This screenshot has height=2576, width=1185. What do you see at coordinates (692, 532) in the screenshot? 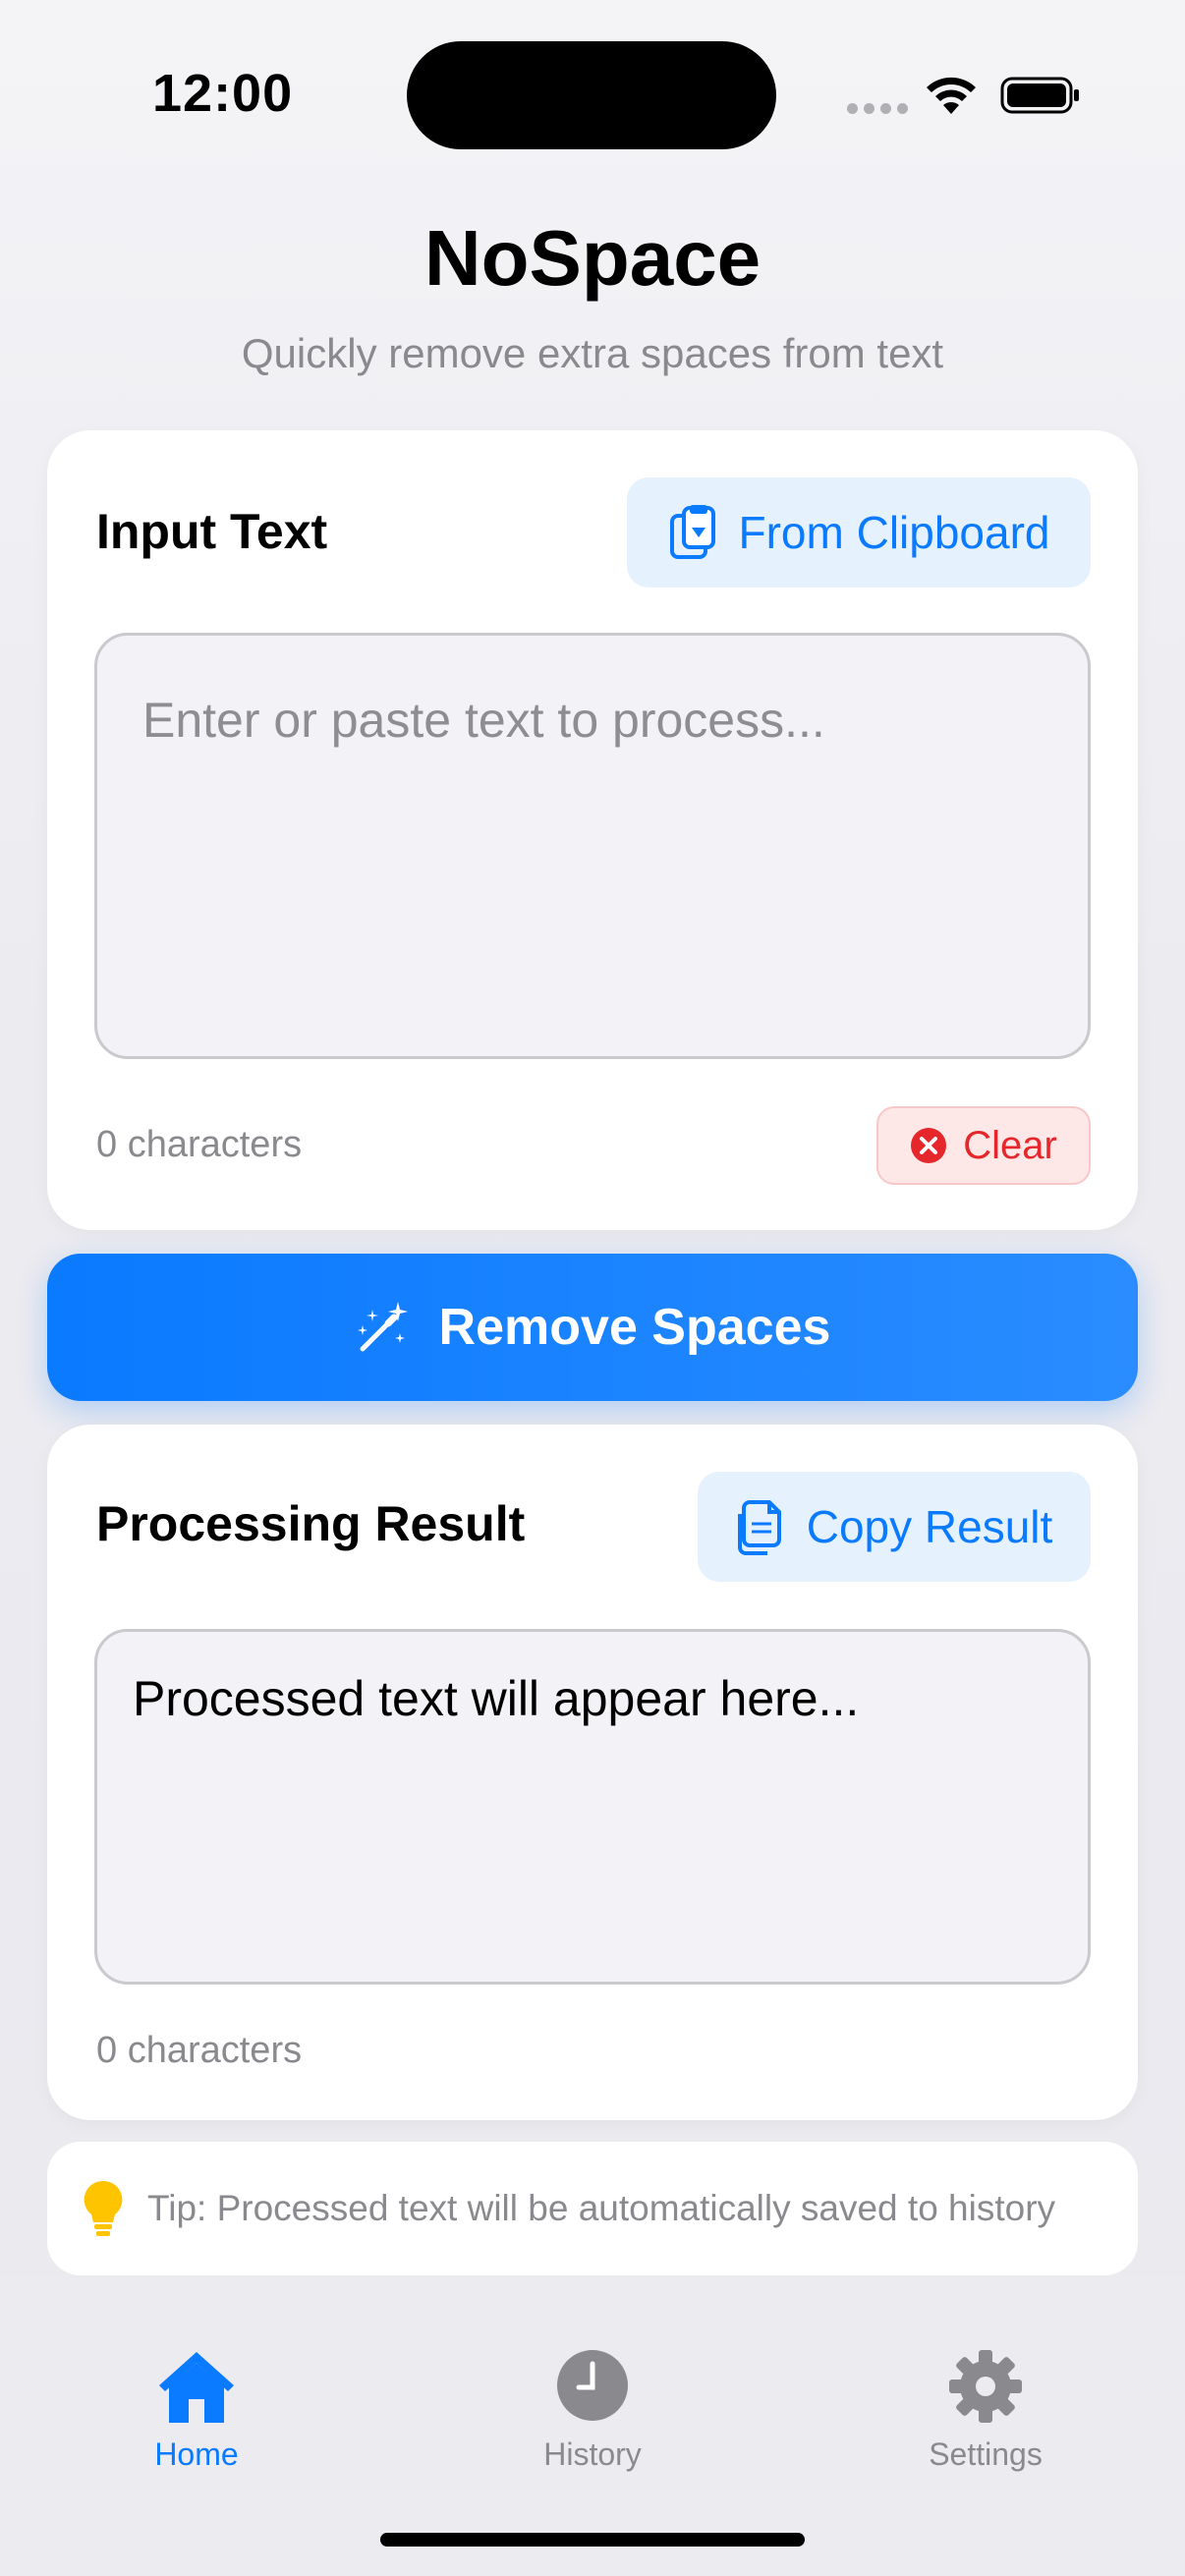
I see `clipboard-icon` at bounding box center [692, 532].